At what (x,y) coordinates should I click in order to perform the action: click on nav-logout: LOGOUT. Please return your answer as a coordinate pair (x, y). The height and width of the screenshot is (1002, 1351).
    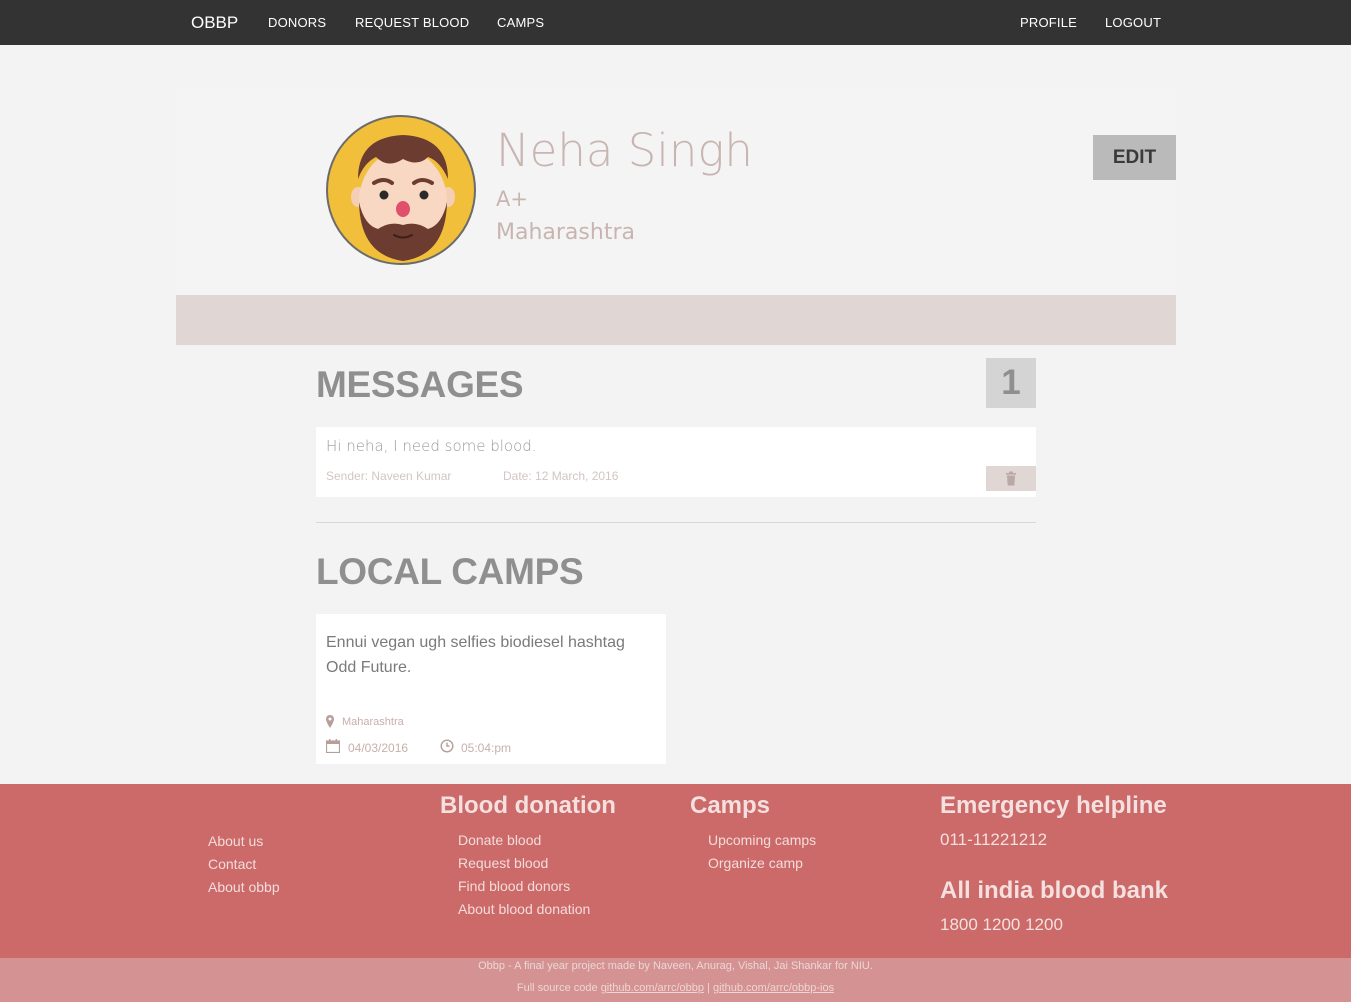
    Looking at the image, I should click on (1133, 22).